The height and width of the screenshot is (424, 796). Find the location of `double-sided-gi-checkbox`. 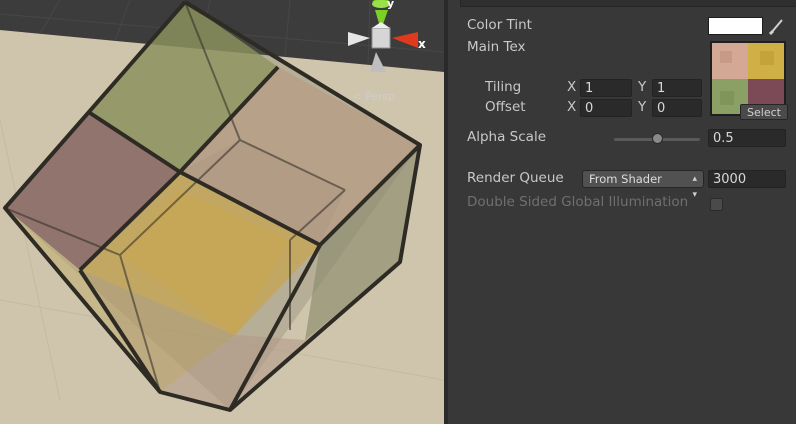

double-sided-gi-checkbox is located at coordinates (716, 204).